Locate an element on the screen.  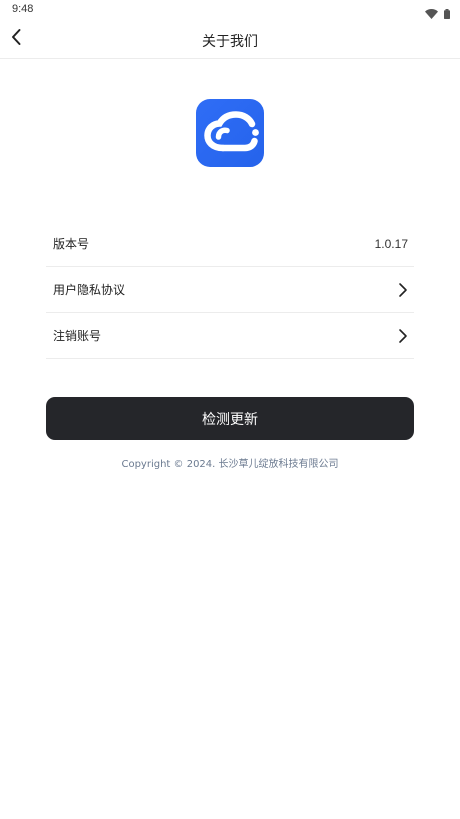
privacy-policy-row: 用户隐私协议 is located at coordinates (230, 290).